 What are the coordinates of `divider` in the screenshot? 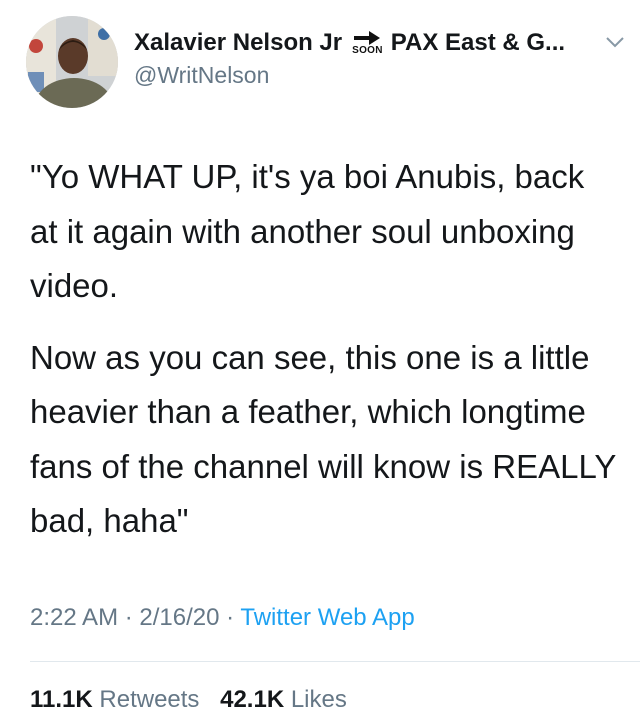 It's located at (335, 661).